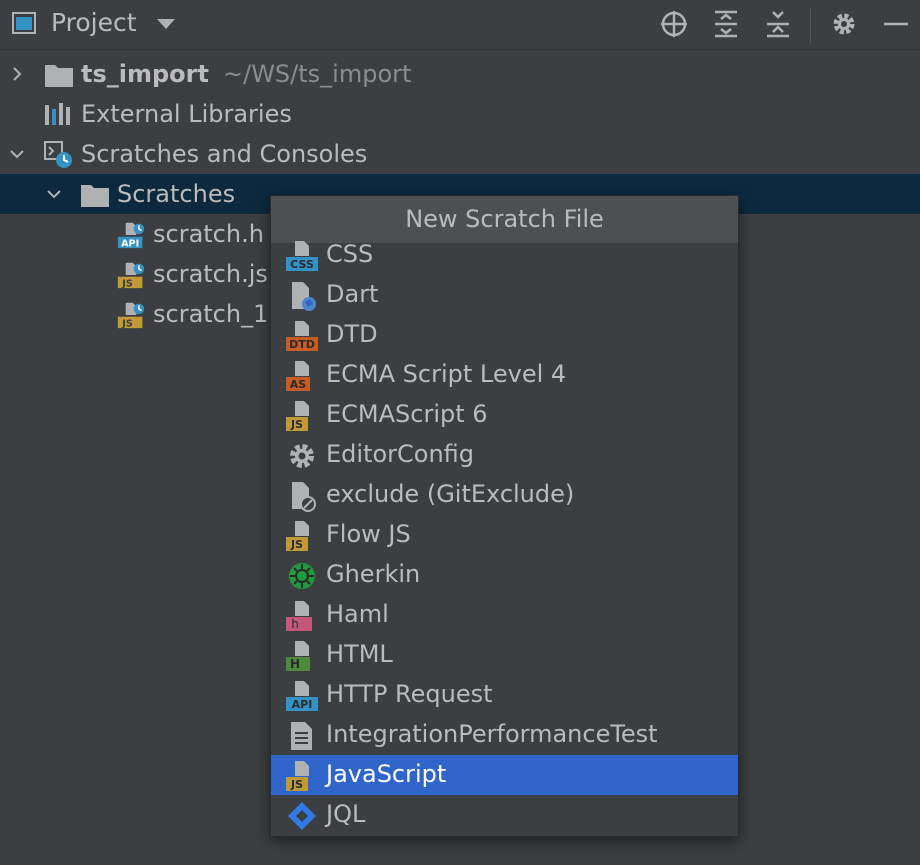 This screenshot has width=920, height=865. I want to click on popup-item-label: Haml, so click(357, 614).